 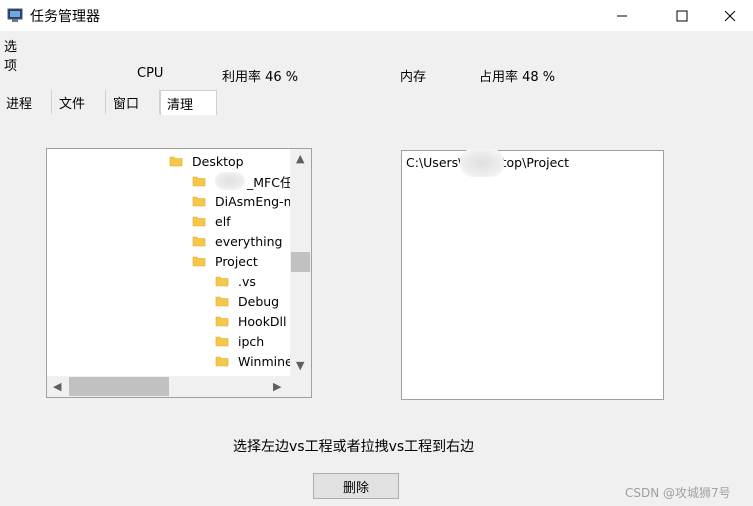 I want to click on tree-item-mfc: _MFC任, so click(x=242, y=181).